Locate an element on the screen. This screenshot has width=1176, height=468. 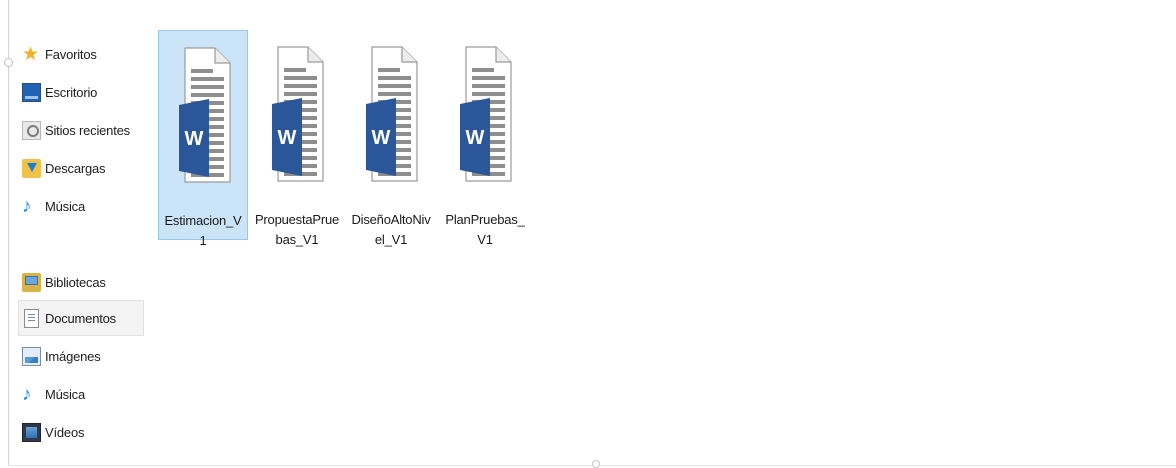
nav-item-videos: Vídeos is located at coordinates (81, 432).